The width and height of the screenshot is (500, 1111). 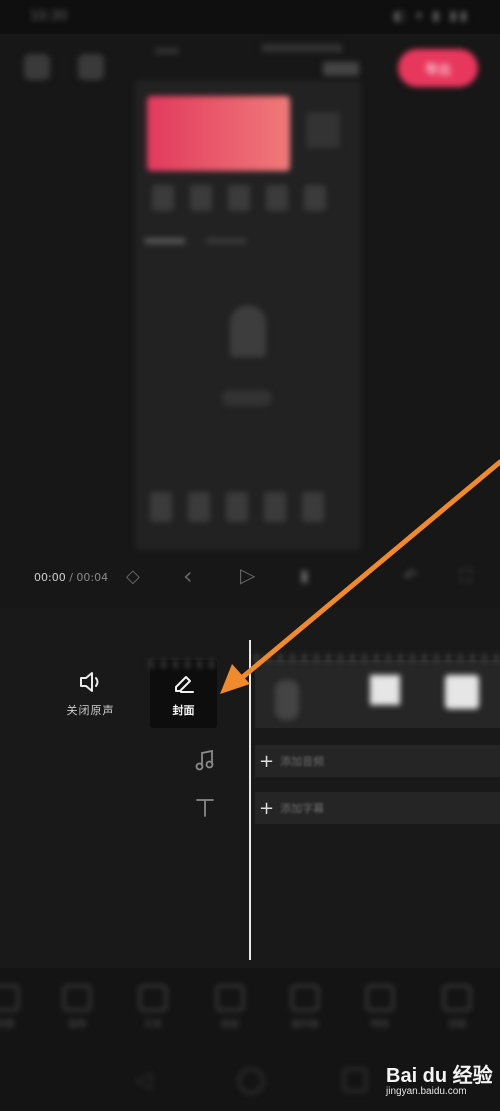 What do you see at coordinates (245, 509) in the screenshot?
I see `preview-bottom-row` at bounding box center [245, 509].